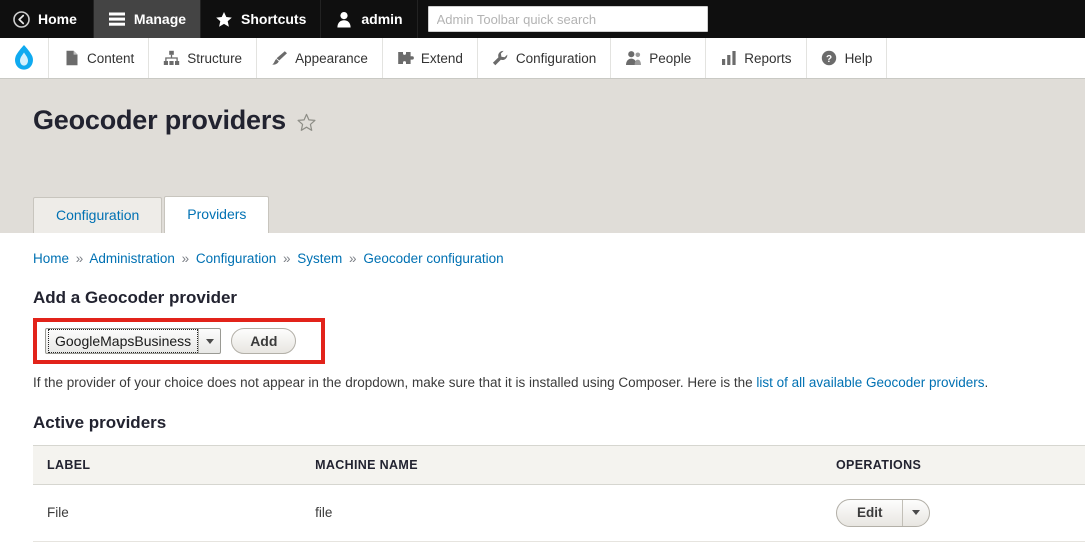 The image size is (1085, 549). I want to click on add-button: Add, so click(264, 341).